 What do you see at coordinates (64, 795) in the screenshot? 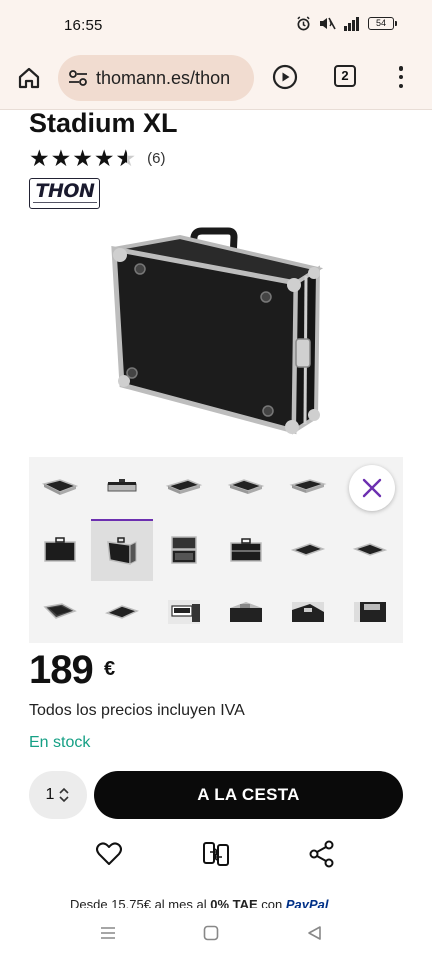
I see `chevron-updown-icon` at bounding box center [64, 795].